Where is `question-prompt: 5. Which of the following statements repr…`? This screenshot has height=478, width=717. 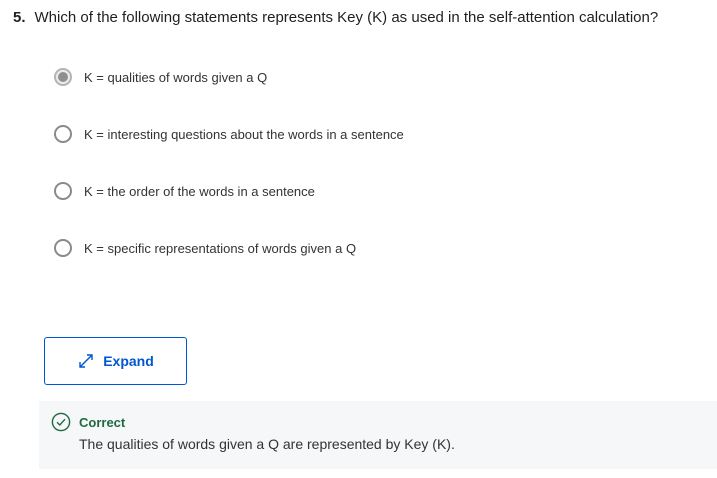 question-prompt: 5. Which of the following statements repr… is located at coordinates (335, 18).